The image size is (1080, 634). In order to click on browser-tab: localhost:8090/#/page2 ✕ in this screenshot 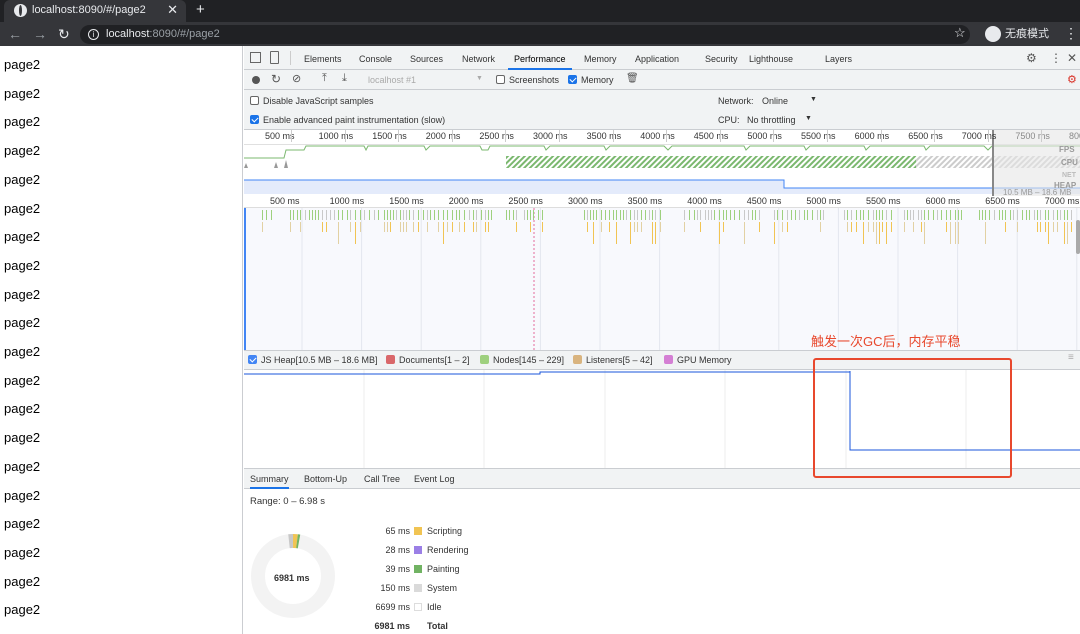, I will do `click(95, 11)`.